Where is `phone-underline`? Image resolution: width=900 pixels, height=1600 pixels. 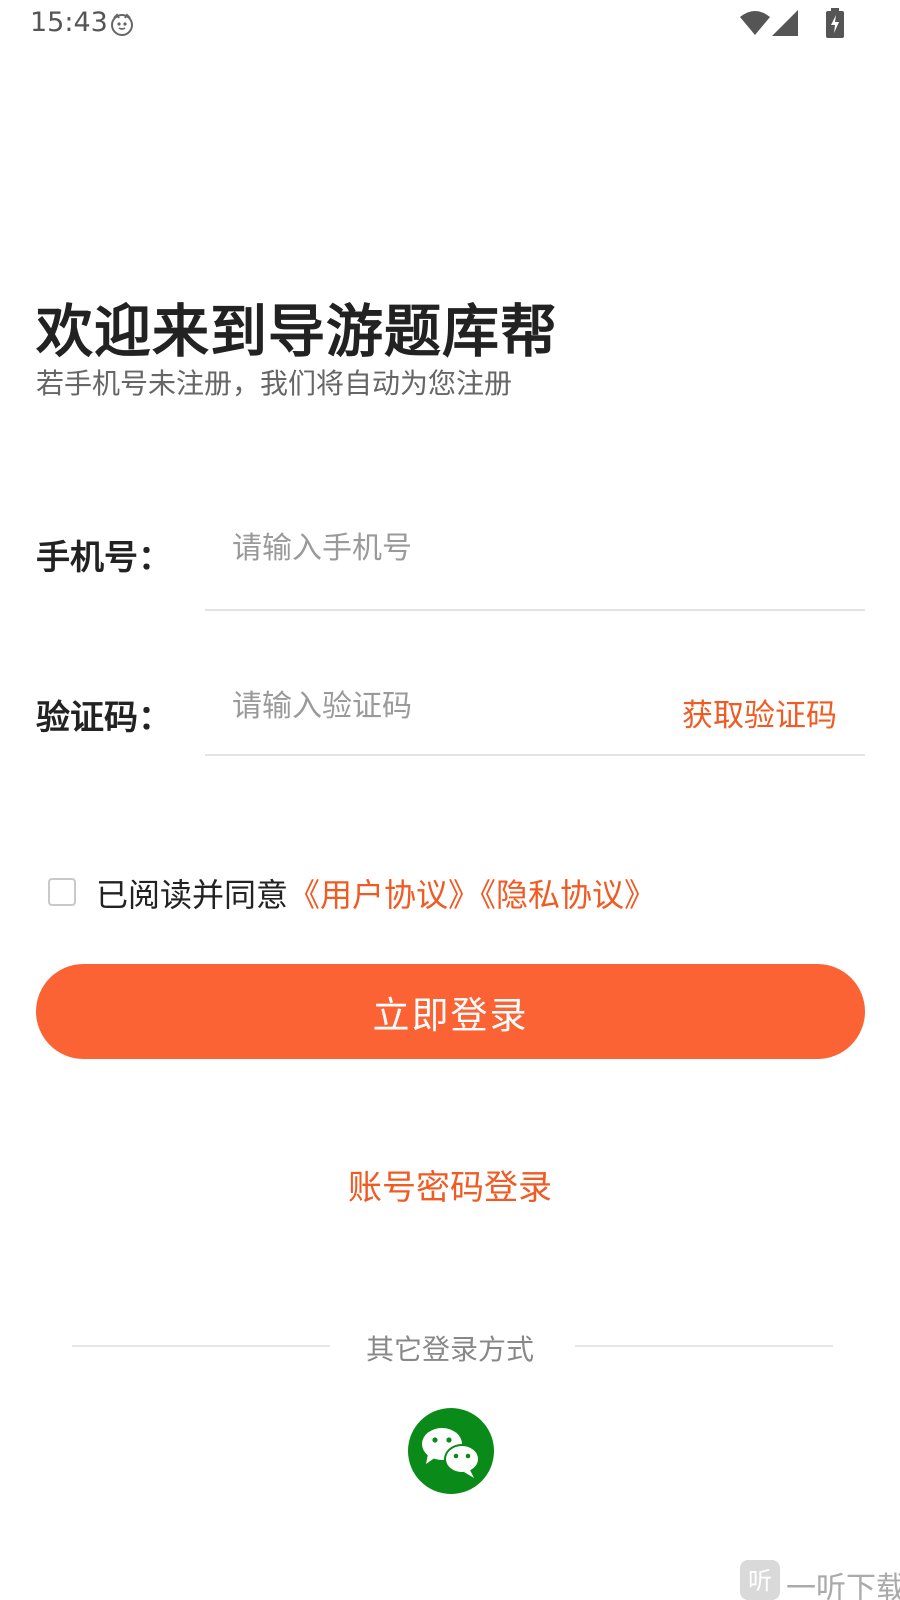
phone-underline is located at coordinates (535, 610).